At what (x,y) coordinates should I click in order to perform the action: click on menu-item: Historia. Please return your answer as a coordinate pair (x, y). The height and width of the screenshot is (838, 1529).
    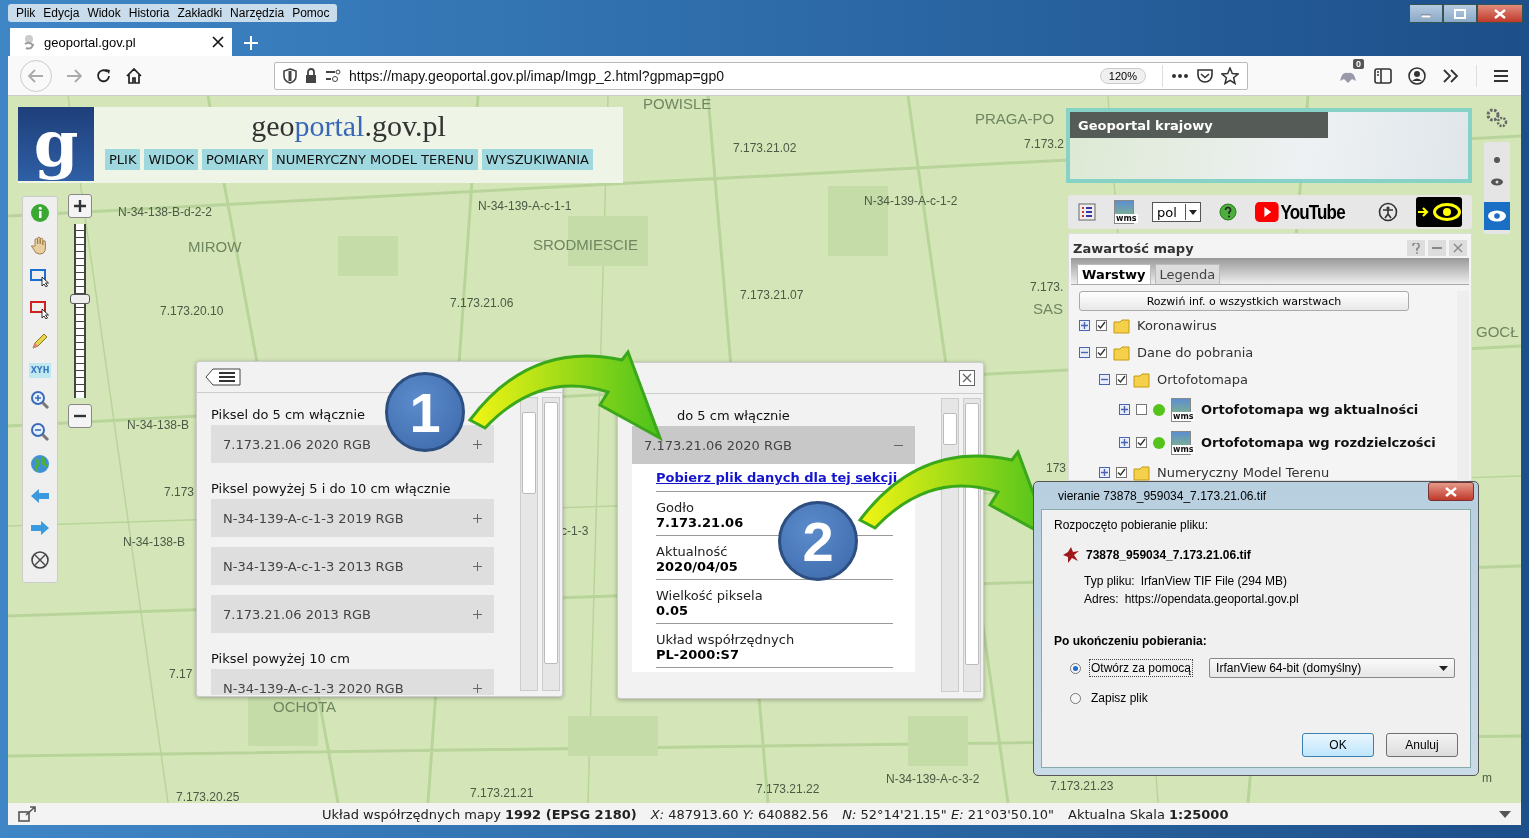
    Looking at the image, I should click on (149, 13).